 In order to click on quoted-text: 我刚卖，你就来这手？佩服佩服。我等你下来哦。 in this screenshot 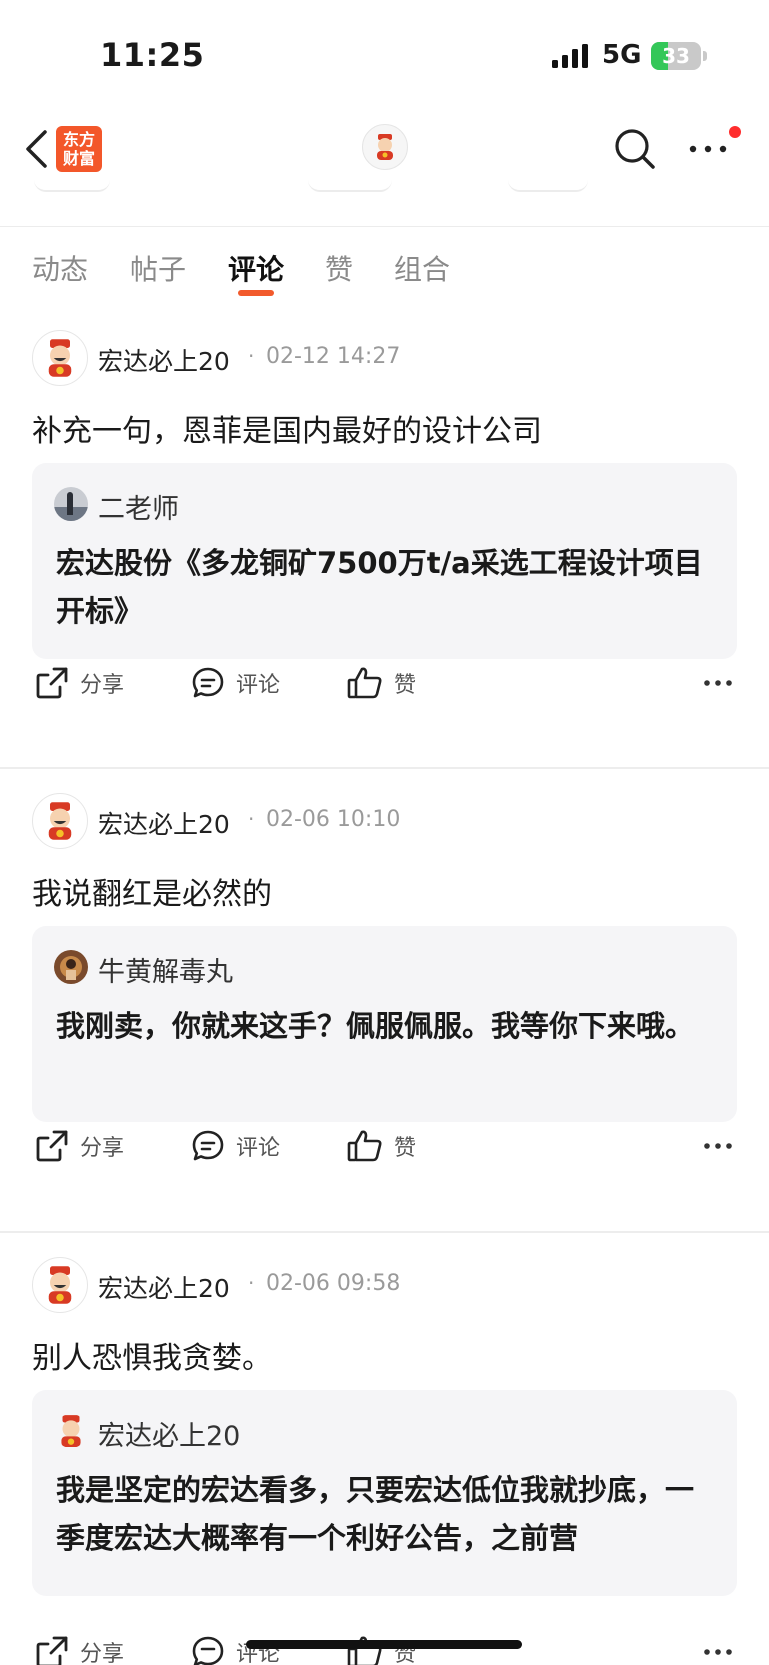, I will do `click(375, 1026)`.